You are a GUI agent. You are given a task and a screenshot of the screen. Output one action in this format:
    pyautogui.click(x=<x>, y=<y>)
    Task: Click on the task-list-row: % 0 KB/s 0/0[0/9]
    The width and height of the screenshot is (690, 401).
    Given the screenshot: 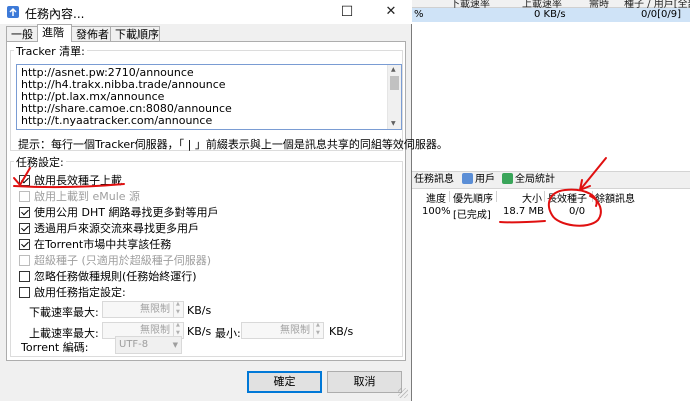 What is the action you would take?
    pyautogui.click(x=551, y=15)
    